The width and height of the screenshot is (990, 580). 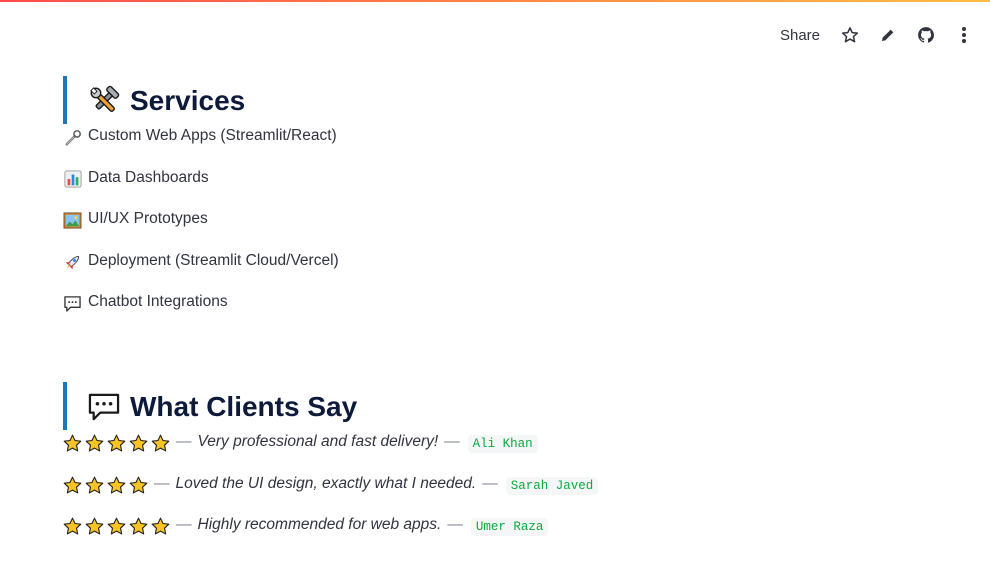 What do you see at coordinates (201, 314) in the screenshot?
I see `list-item: Chatbot Integrations` at bounding box center [201, 314].